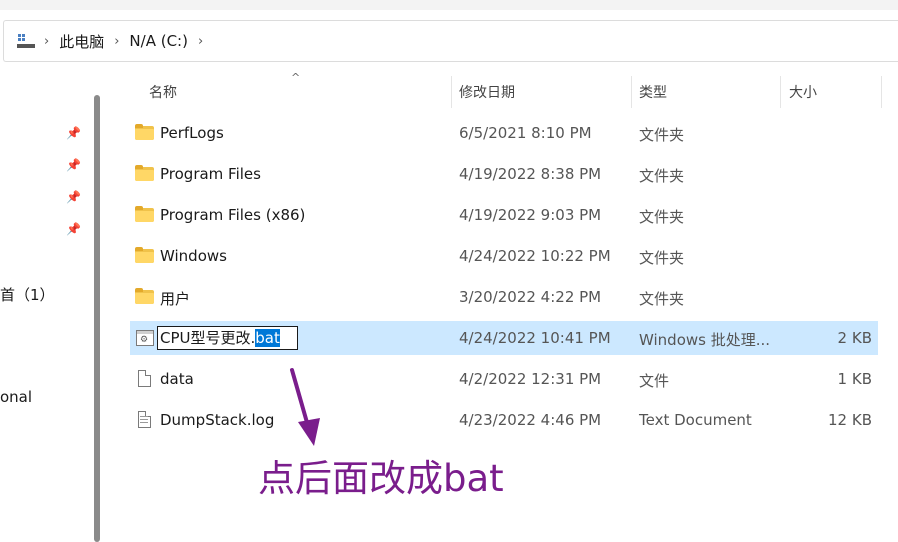  What do you see at coordinates (450, 41) in the screenshot?
I see `address-bar: › 此电脑 › N/A (C:) ›` at bounding box center [450, 41].